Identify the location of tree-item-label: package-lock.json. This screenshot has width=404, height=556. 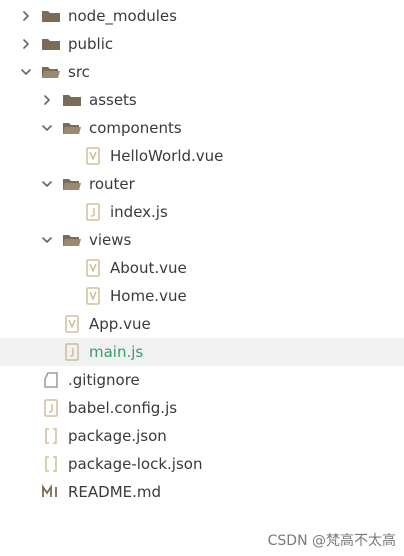
(135, 464).